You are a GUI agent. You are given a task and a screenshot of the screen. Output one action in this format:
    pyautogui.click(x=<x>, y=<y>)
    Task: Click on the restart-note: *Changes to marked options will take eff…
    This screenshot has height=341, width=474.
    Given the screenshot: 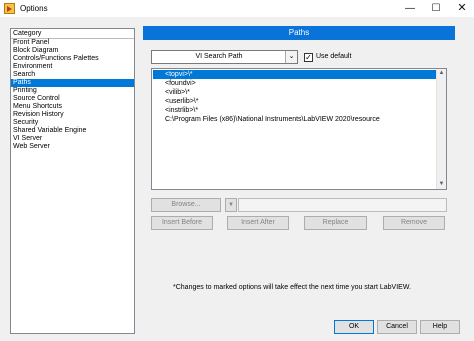 What is the action you would take?
    pyautogui.click(x=292, y=287)
    